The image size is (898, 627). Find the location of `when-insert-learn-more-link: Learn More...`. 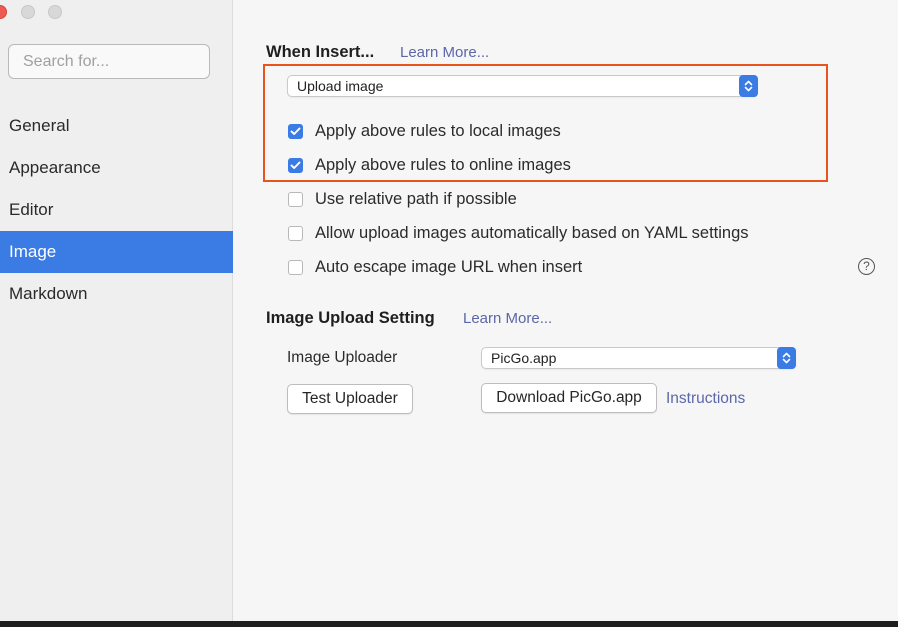

when-insert-learn-more-link: Learn More... is located at coordinates (444, 52).